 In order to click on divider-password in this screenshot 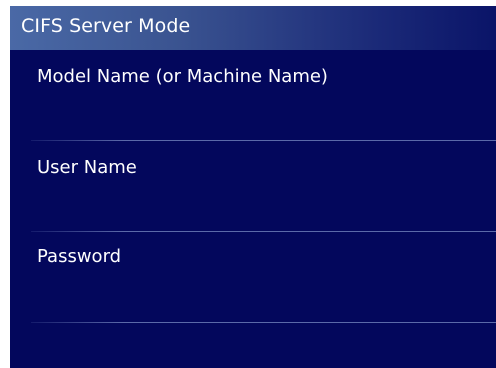, I will do `click(263, 322)`.